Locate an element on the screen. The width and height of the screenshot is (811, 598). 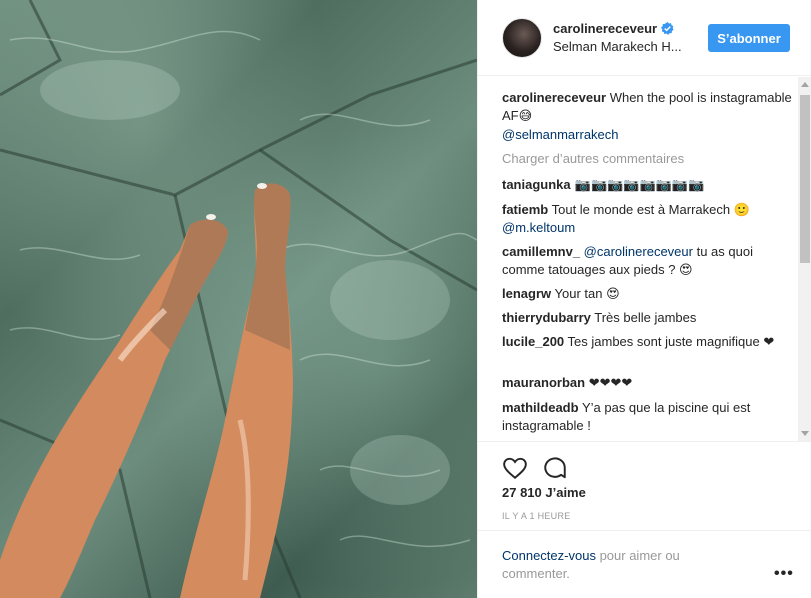
comment-text: 📷📷📷📷📷📷📷📷 is located at coordinates (637, 185).